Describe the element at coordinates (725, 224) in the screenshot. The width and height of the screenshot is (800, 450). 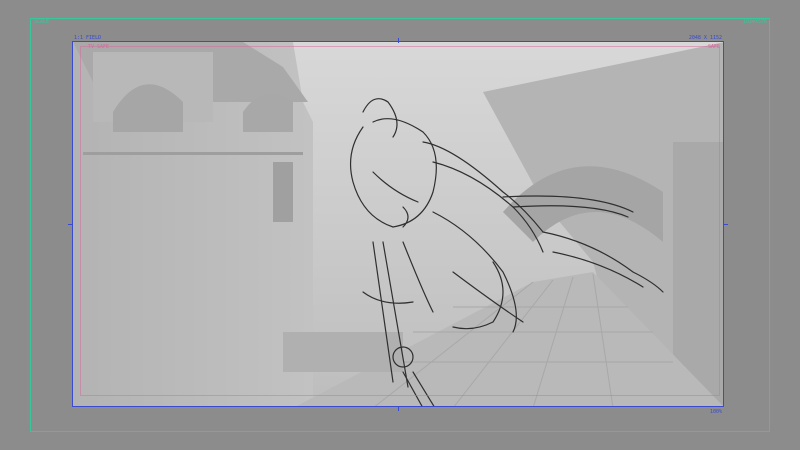
I see `center-tick-right` at that location.